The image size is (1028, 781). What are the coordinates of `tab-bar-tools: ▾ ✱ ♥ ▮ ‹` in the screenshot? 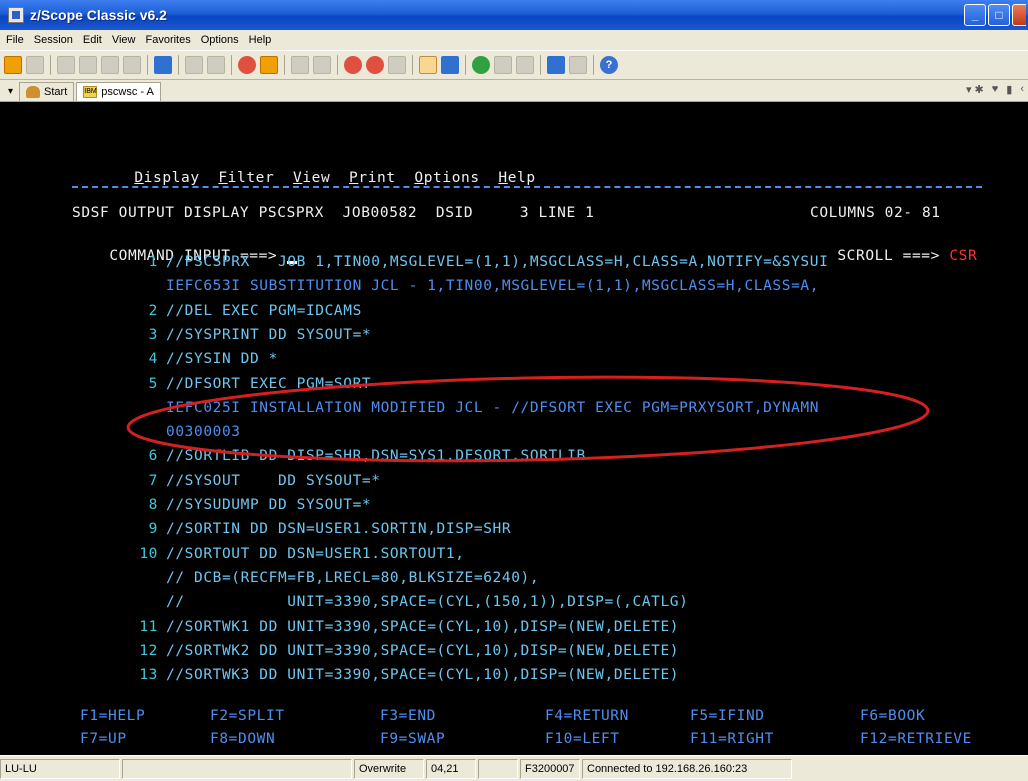 It's located at (995, 89).